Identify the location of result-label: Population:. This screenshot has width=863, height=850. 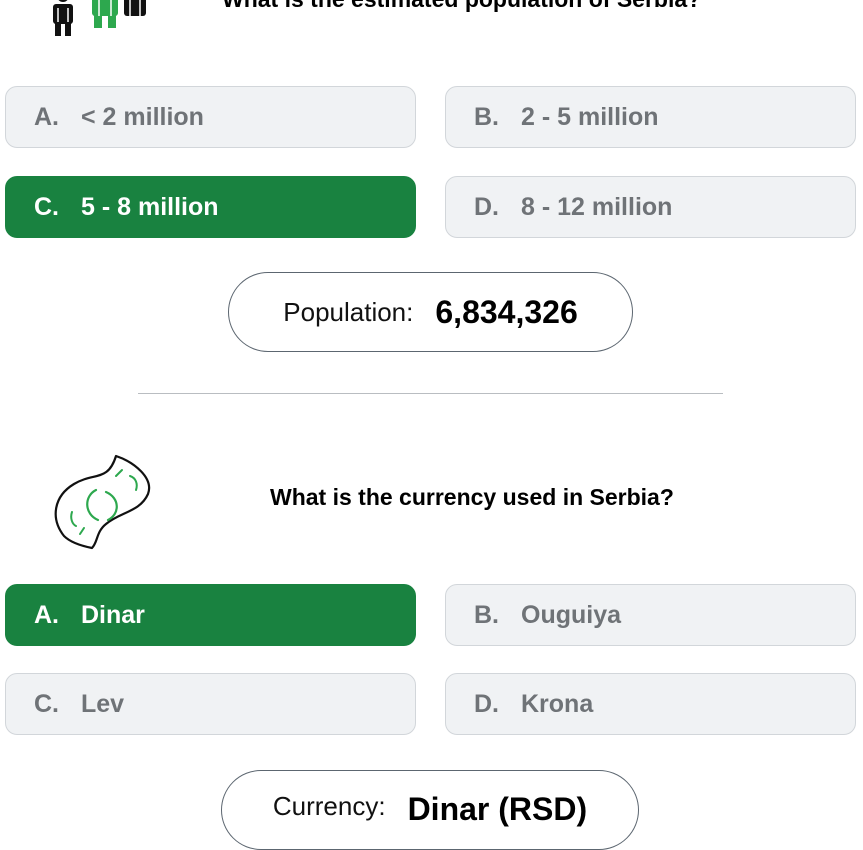
(348, 311).